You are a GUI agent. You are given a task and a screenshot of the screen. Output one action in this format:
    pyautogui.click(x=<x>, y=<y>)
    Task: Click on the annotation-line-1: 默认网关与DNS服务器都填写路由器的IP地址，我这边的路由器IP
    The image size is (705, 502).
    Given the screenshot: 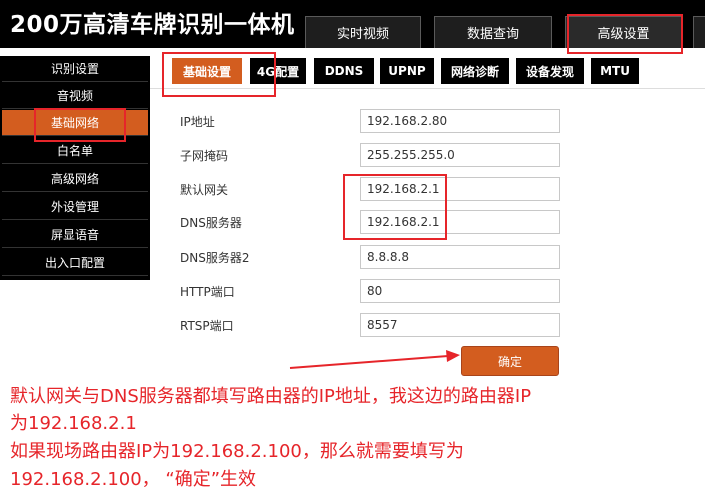 What is the action you would take?
    pyautogui.click(x=271, y=396)
    